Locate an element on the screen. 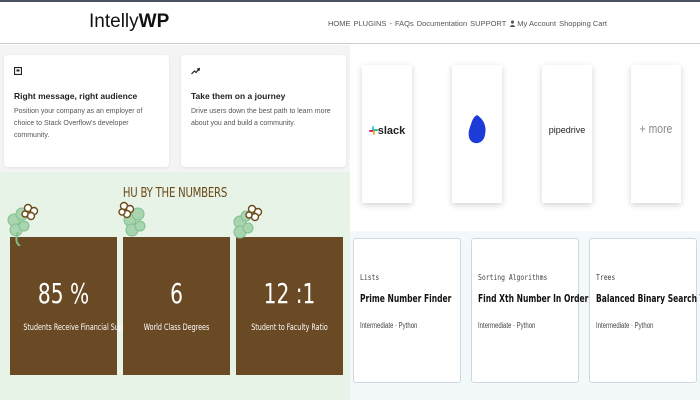 This screenshot has height=400, width=700. stat-label: Student to Faculty Ratio is located at coordinates (289, 328).